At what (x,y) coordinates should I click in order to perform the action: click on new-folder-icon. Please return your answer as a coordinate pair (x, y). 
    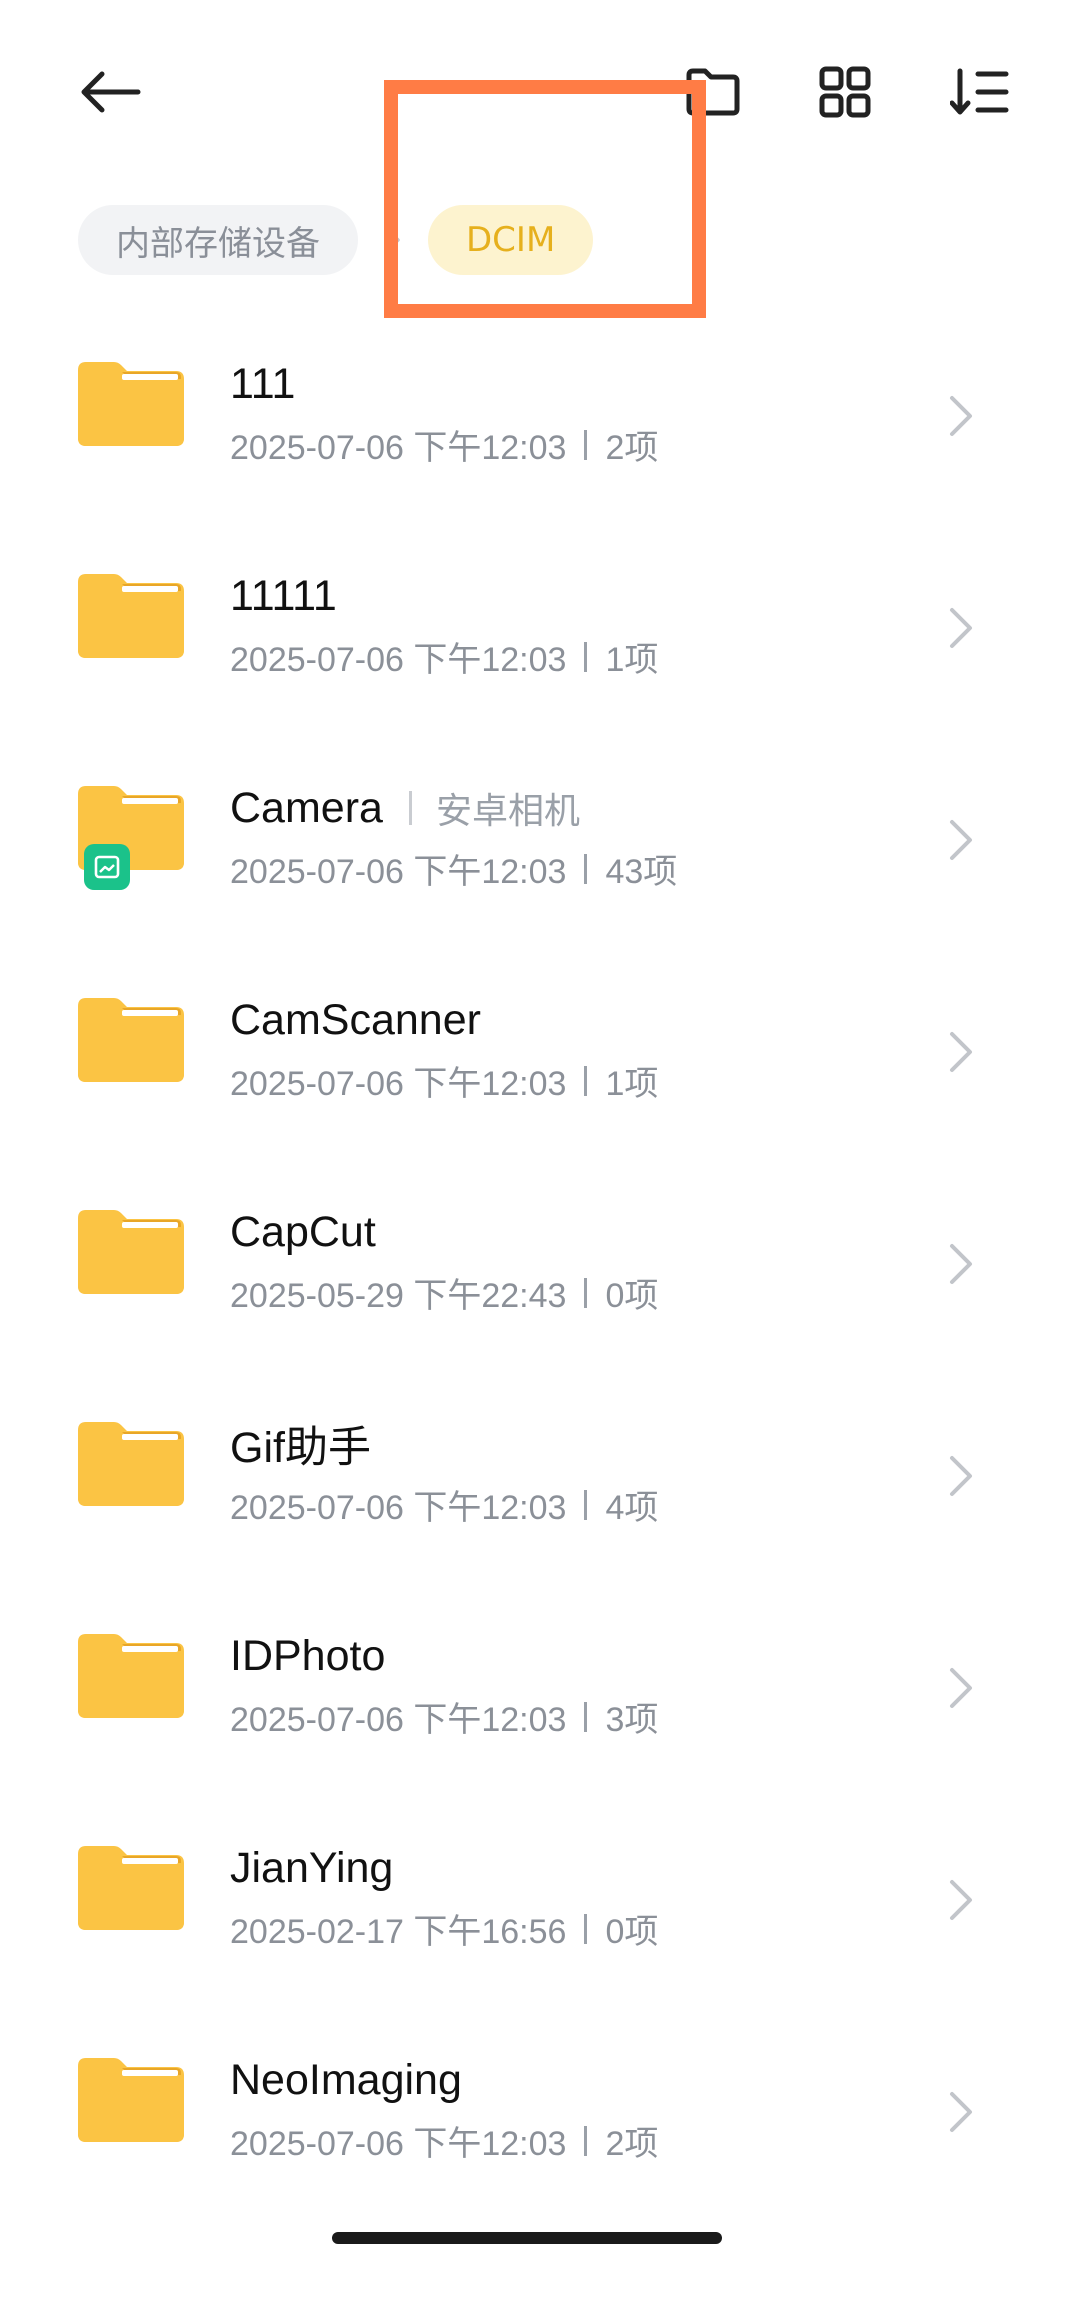
    Looking at the image, I should click on (713, 92).